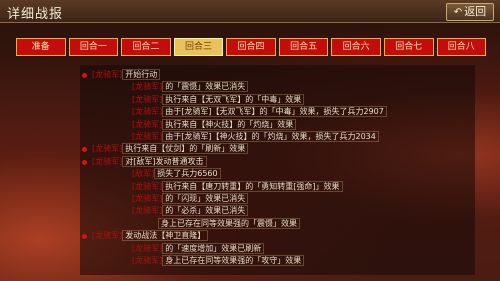 Image resolution: width=500 pixels, height=281 pixels. I want to click on log-line: [敌军] 损失了兵力6560, so click(176, 174).